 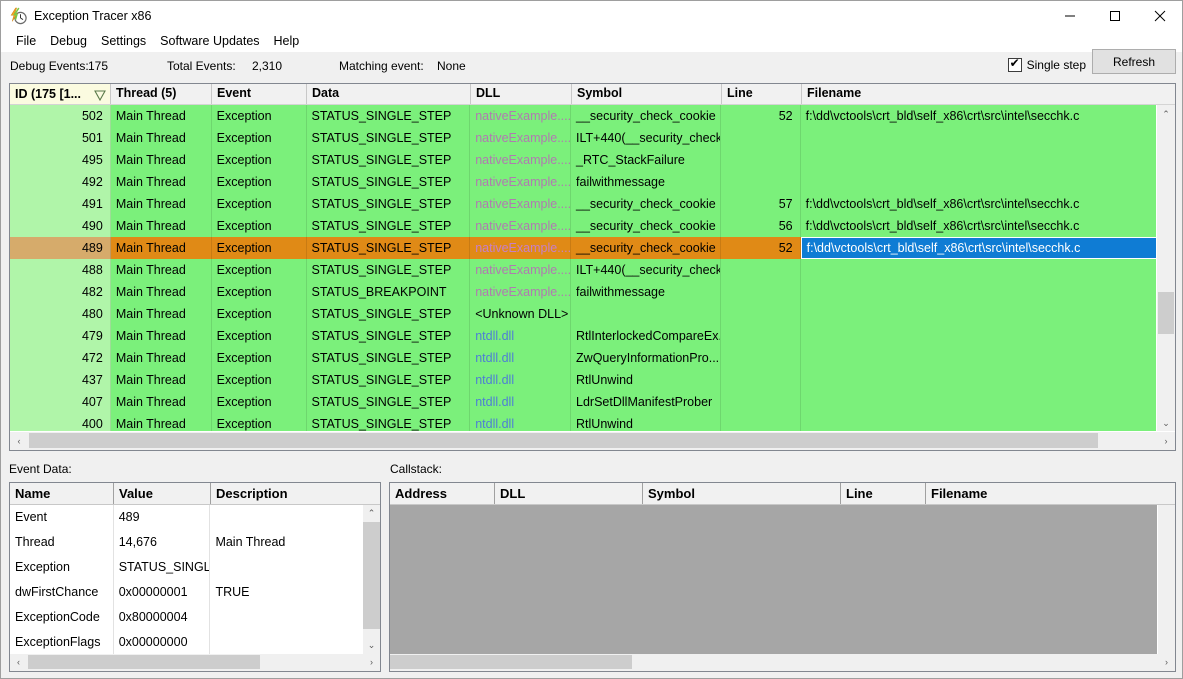 What do you see at coordinates (1114, 16) in the screenshot?
I see `maximize-button` at bounding box center [1114, 16].